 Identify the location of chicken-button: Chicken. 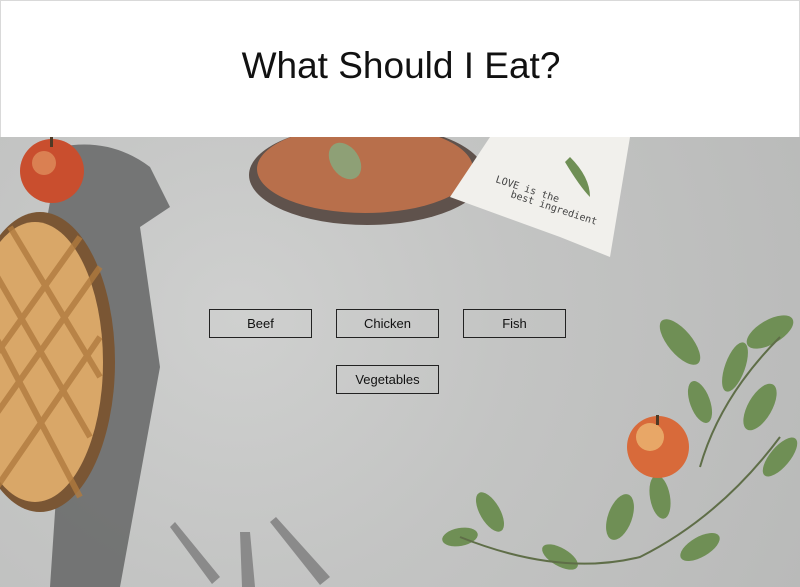
(387, 323).